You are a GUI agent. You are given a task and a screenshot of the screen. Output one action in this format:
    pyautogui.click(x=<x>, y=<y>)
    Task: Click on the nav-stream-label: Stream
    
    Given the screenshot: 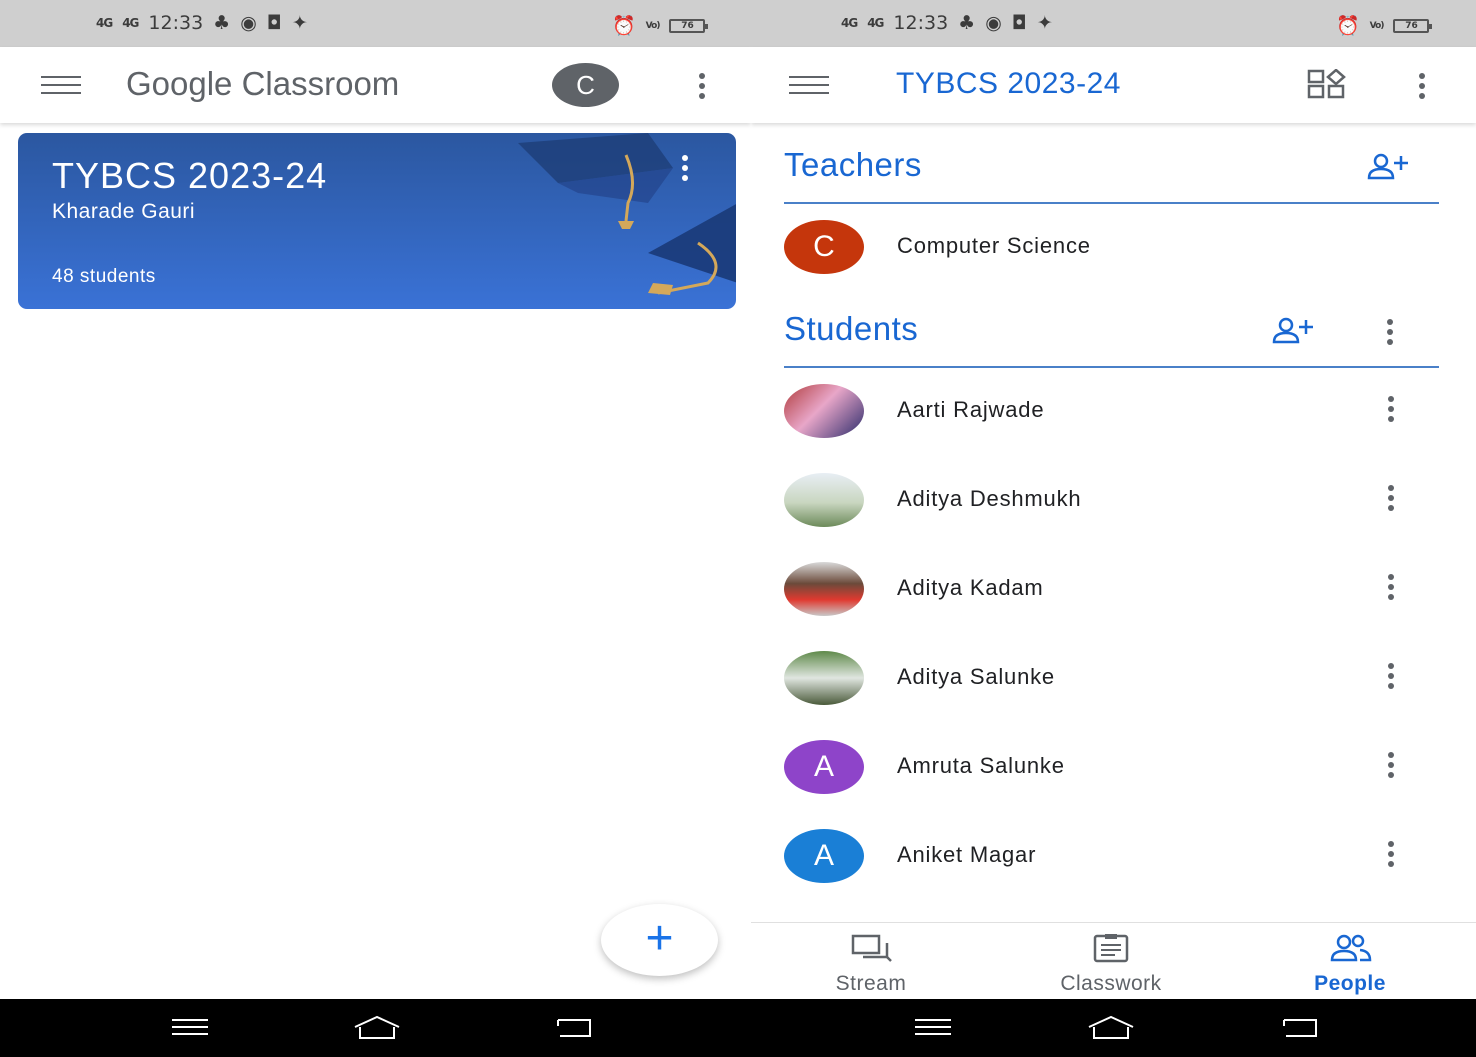 What is the action you would take?
    pyautogui.click(x=871, y=983)
    